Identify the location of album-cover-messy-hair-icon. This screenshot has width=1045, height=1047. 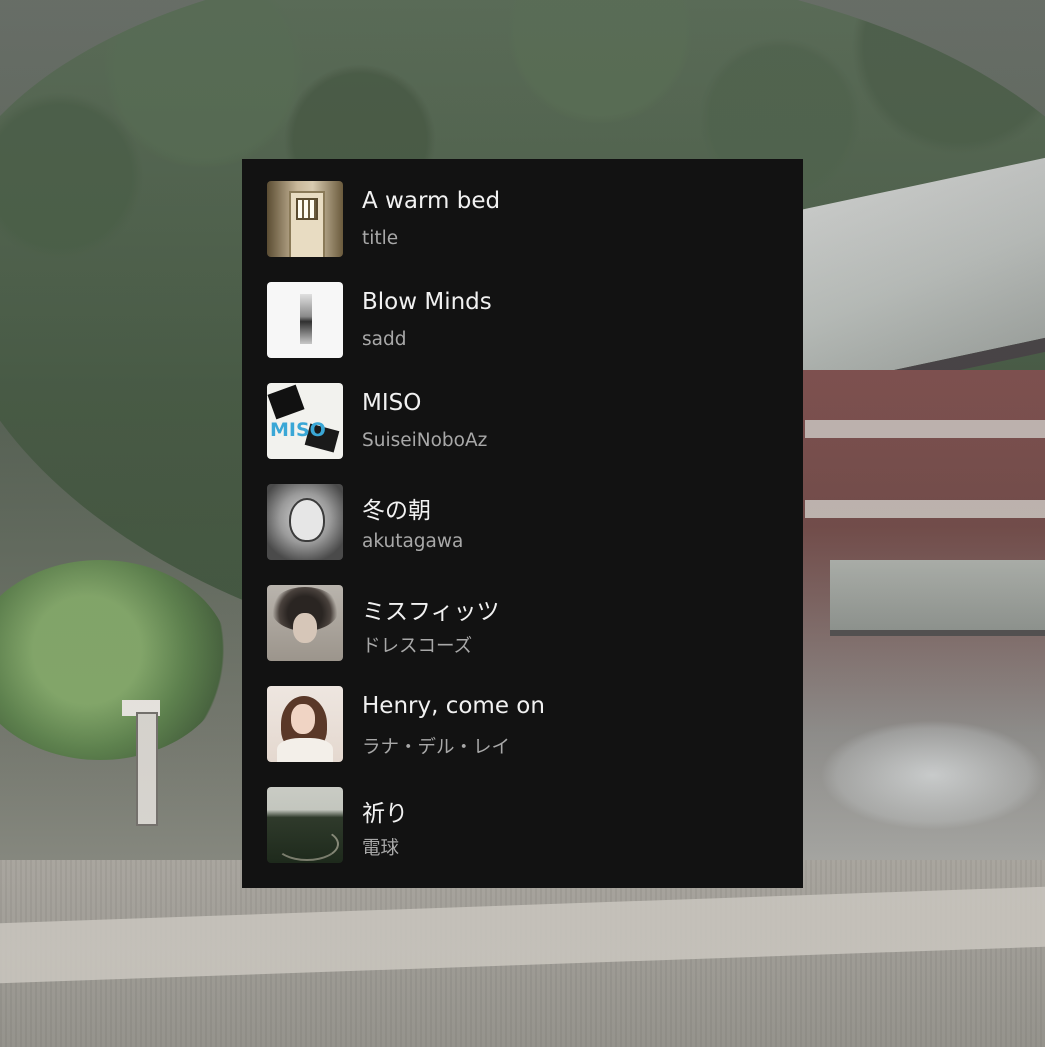
(305, 623).